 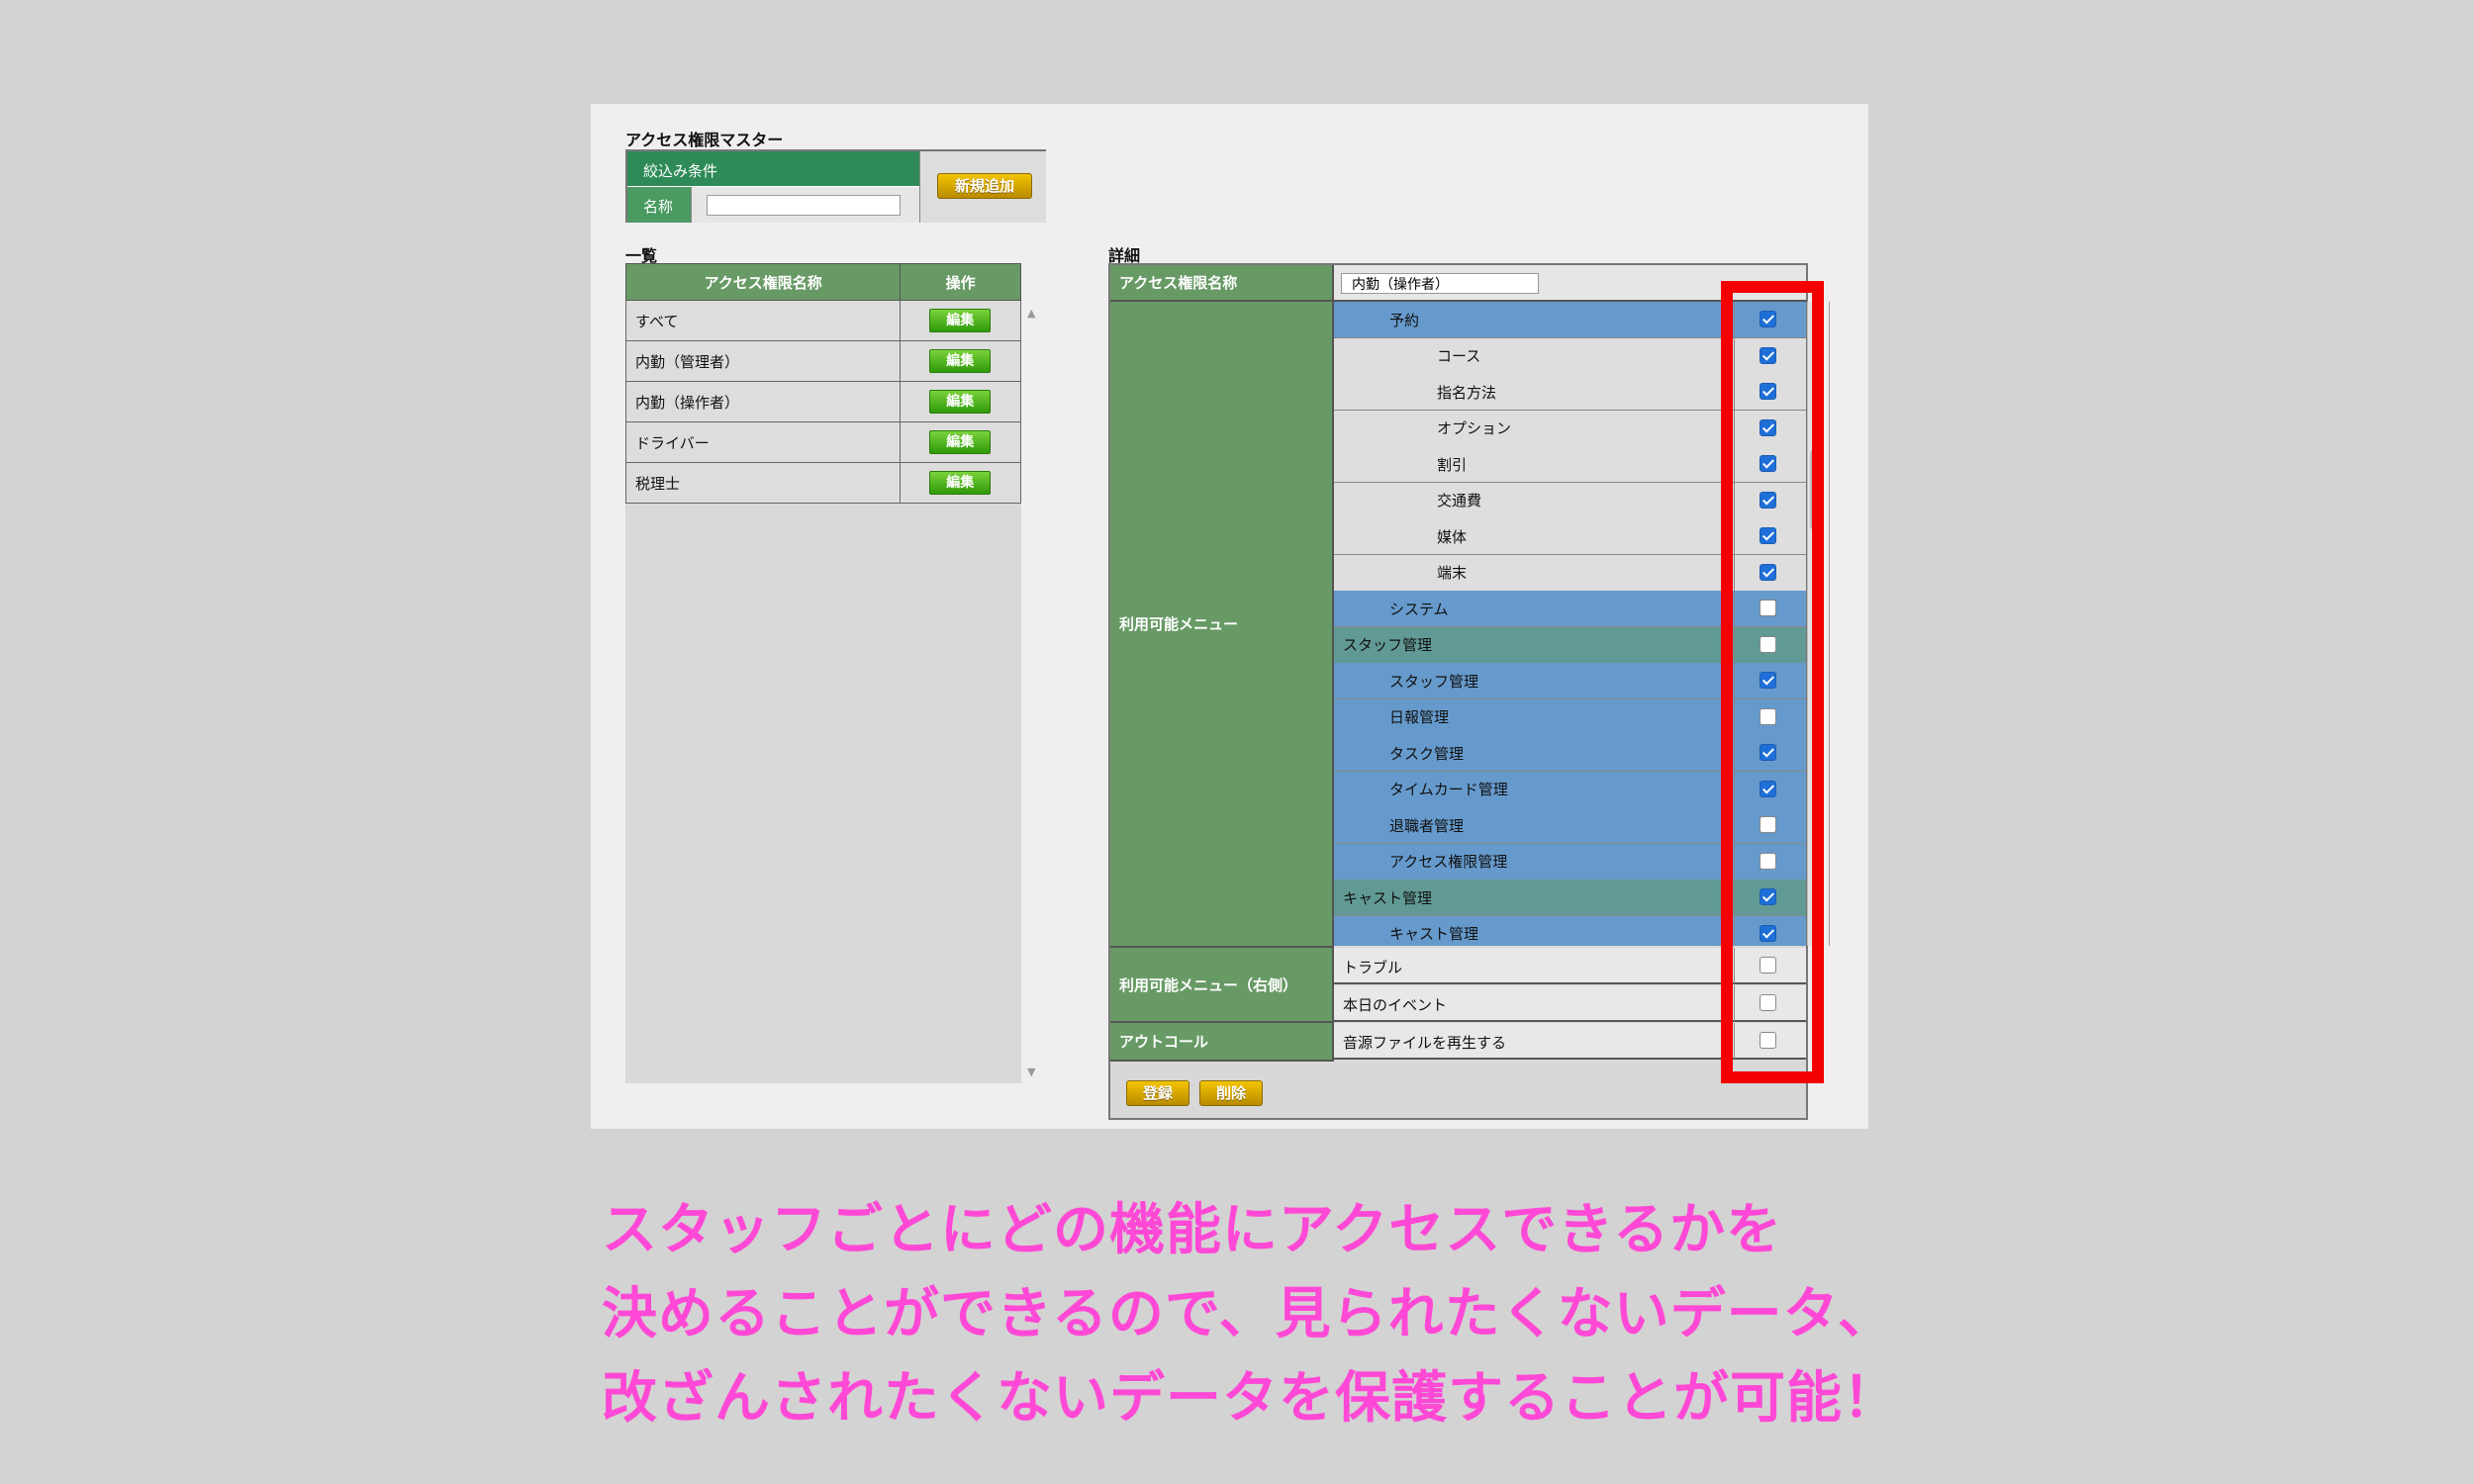 What do you see at coordinates (763, 320) in the screenshot?
I see `row-name: すべて` at bounding box center [763, 320].